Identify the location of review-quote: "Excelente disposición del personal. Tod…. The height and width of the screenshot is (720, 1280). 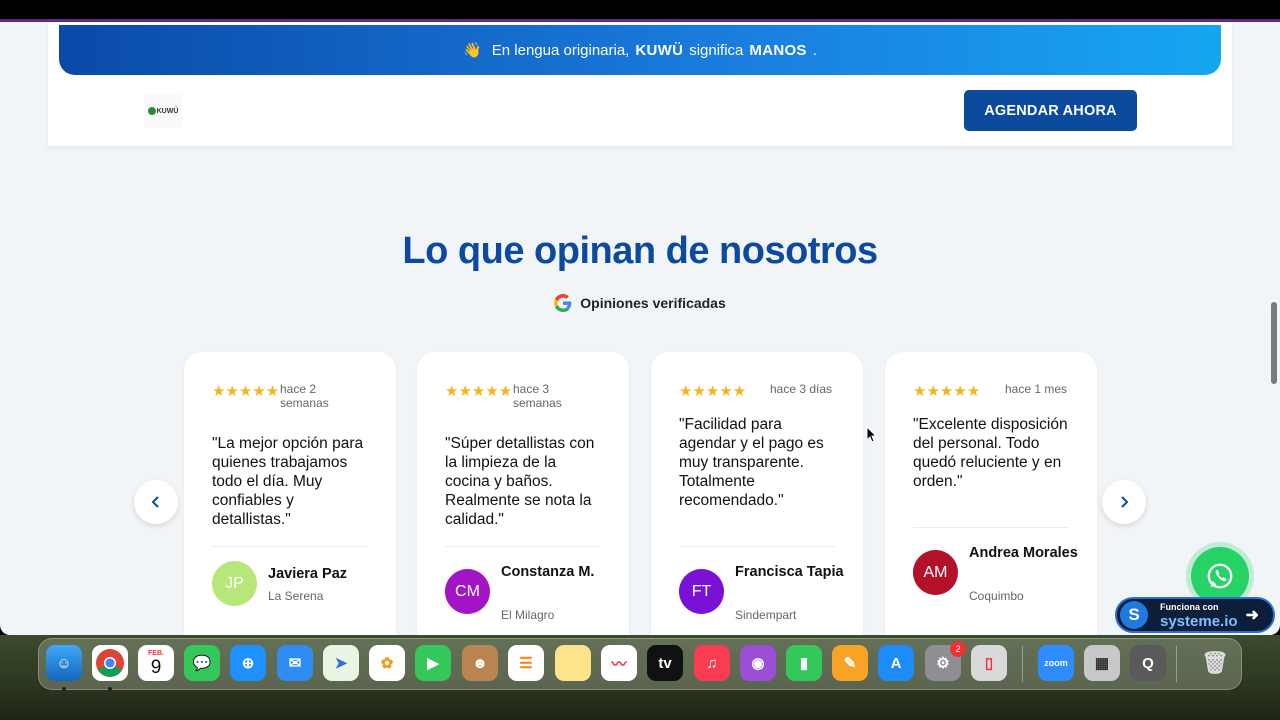
(990, 453).